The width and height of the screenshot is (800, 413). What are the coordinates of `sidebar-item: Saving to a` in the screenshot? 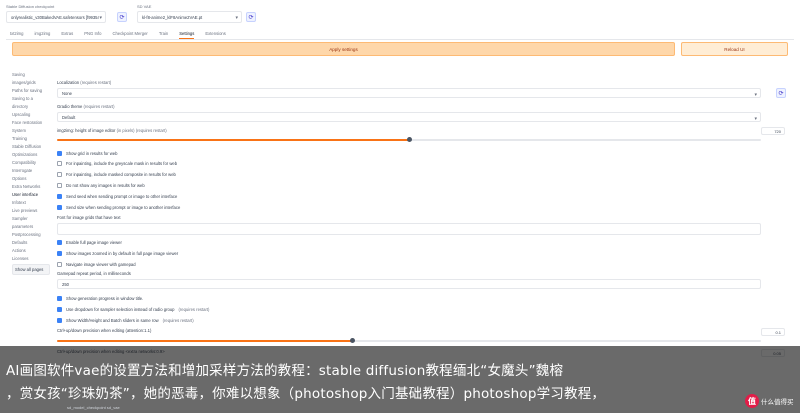 It's located at (31, 98).